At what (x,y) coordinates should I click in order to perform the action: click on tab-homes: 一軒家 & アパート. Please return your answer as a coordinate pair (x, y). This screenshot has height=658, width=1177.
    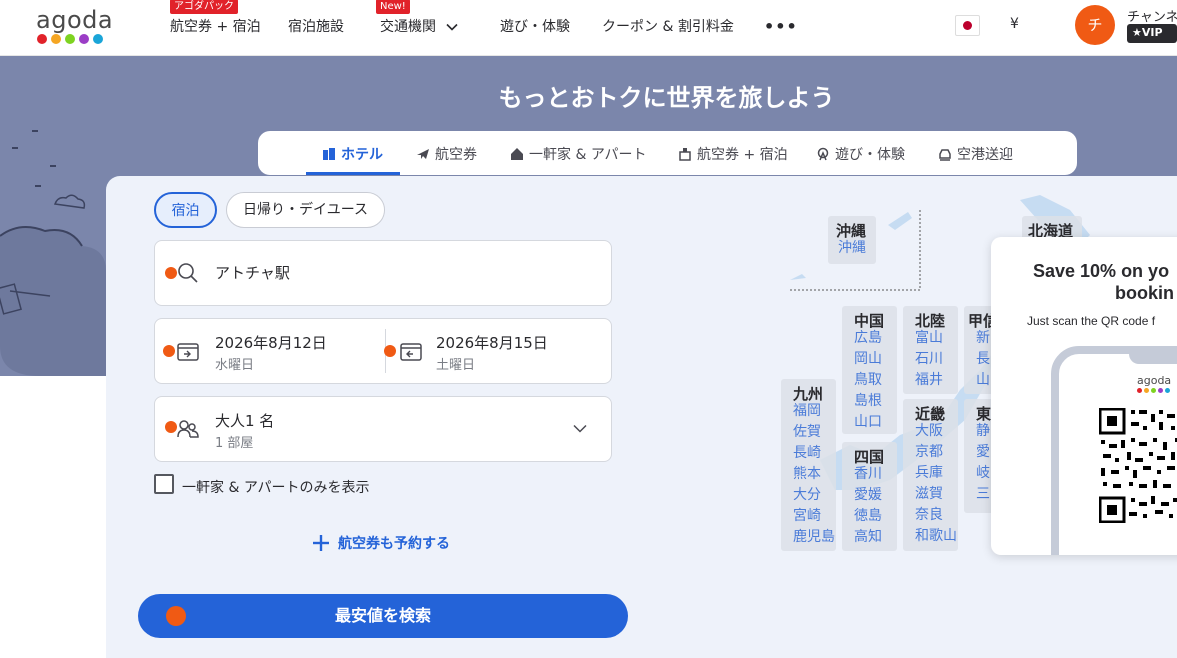
    Looking at the image, I should click on (578, 154).